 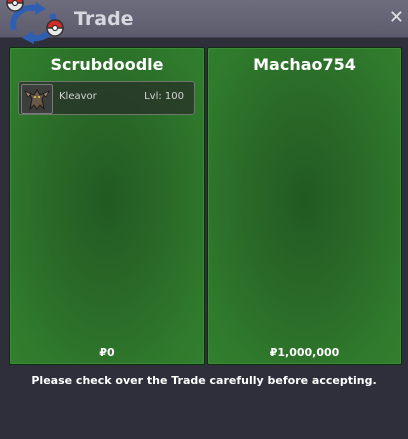 What do you see at coordinates (37, 99) in the screenshot?
I see `kleavor-icon` at bounding box center [37, 99].